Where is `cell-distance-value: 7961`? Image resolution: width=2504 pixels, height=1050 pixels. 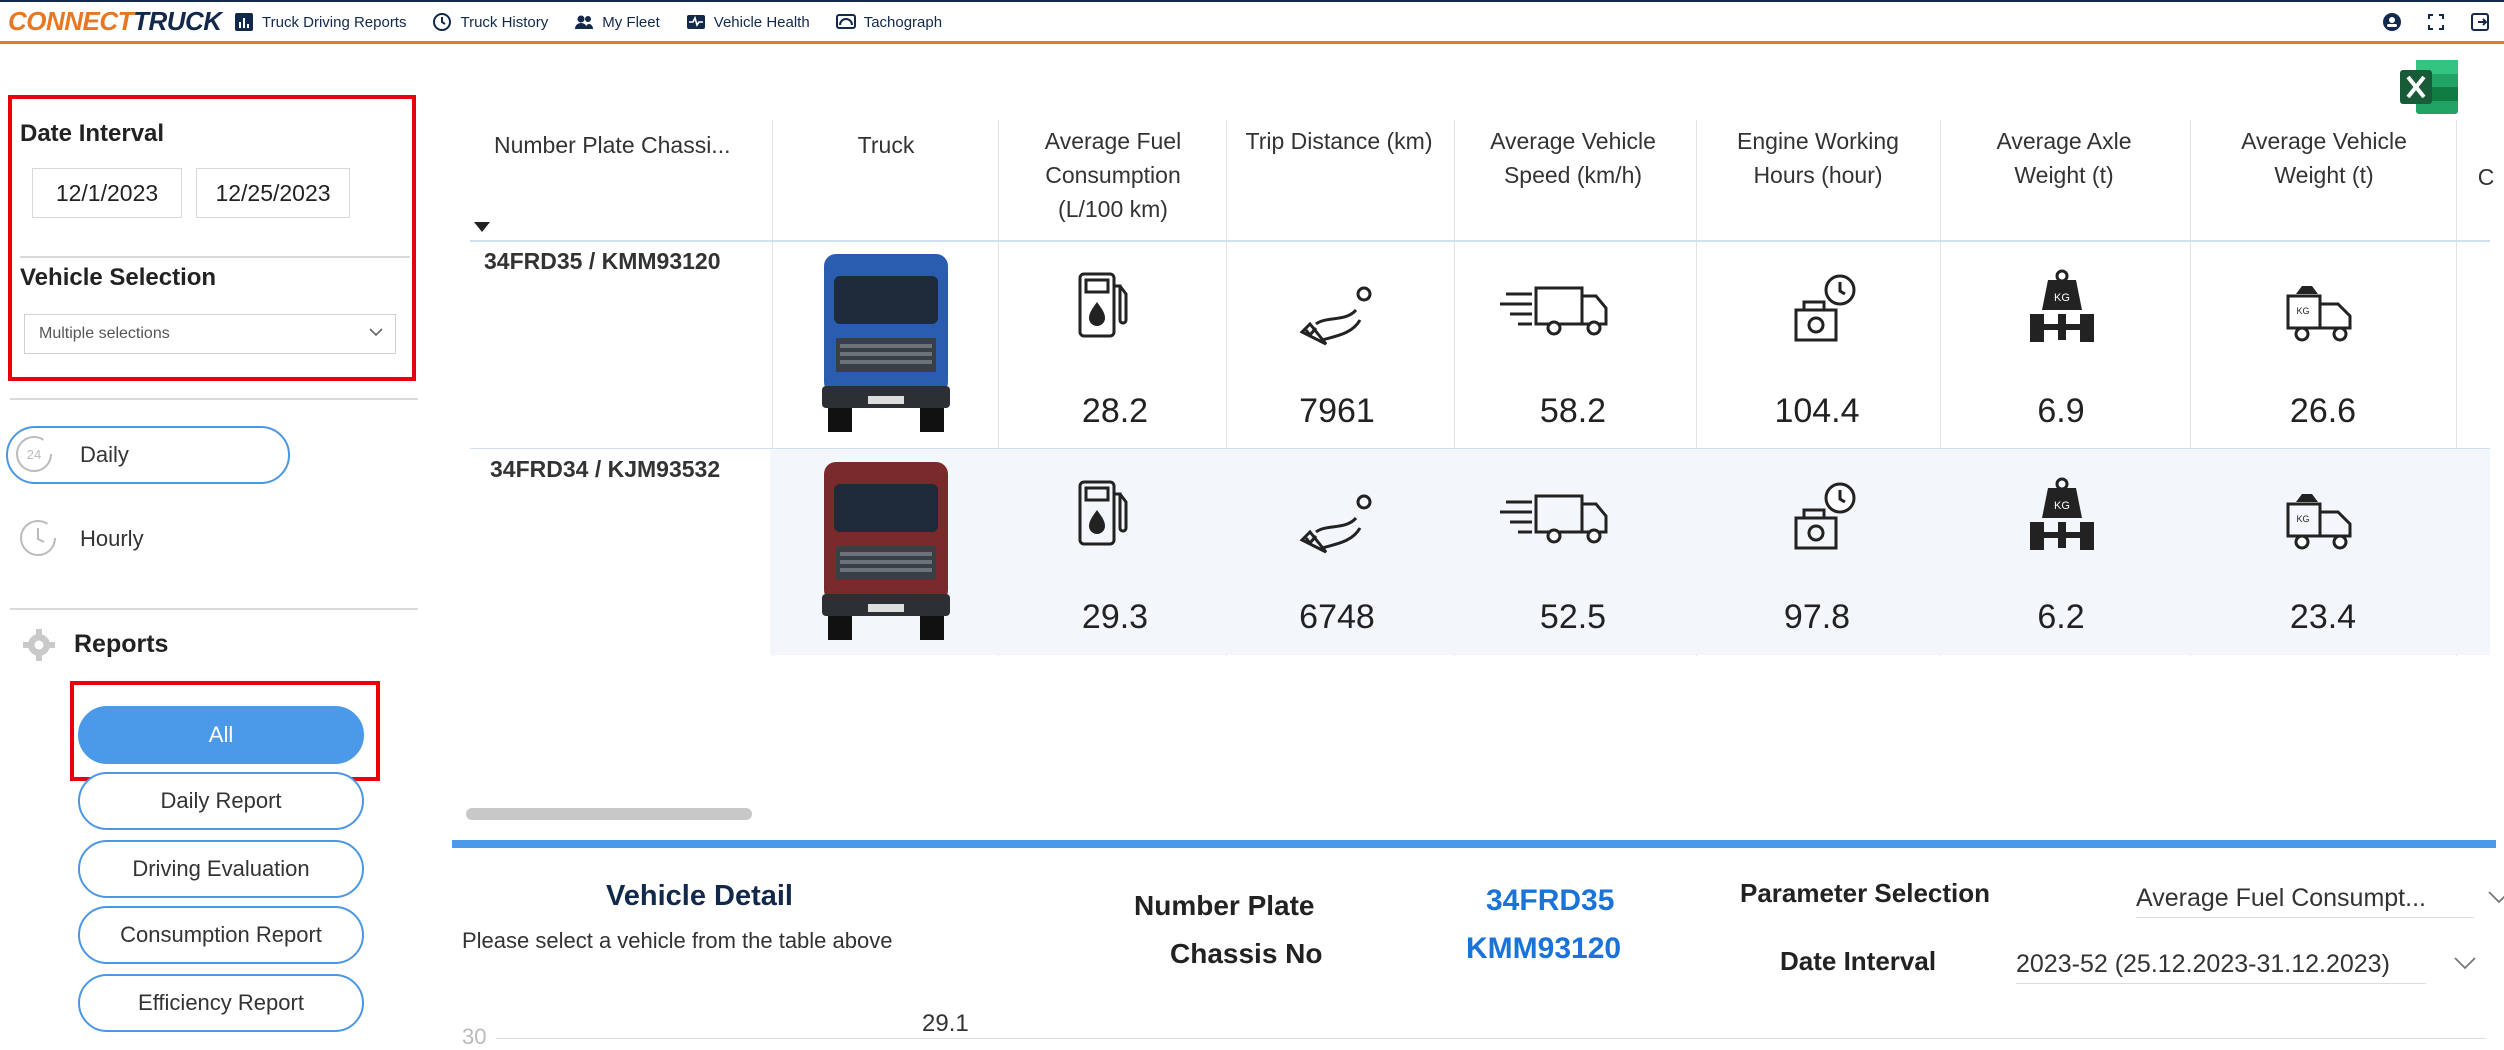 cell-distance-value: 7961 is located at coordinates (1337, 411).